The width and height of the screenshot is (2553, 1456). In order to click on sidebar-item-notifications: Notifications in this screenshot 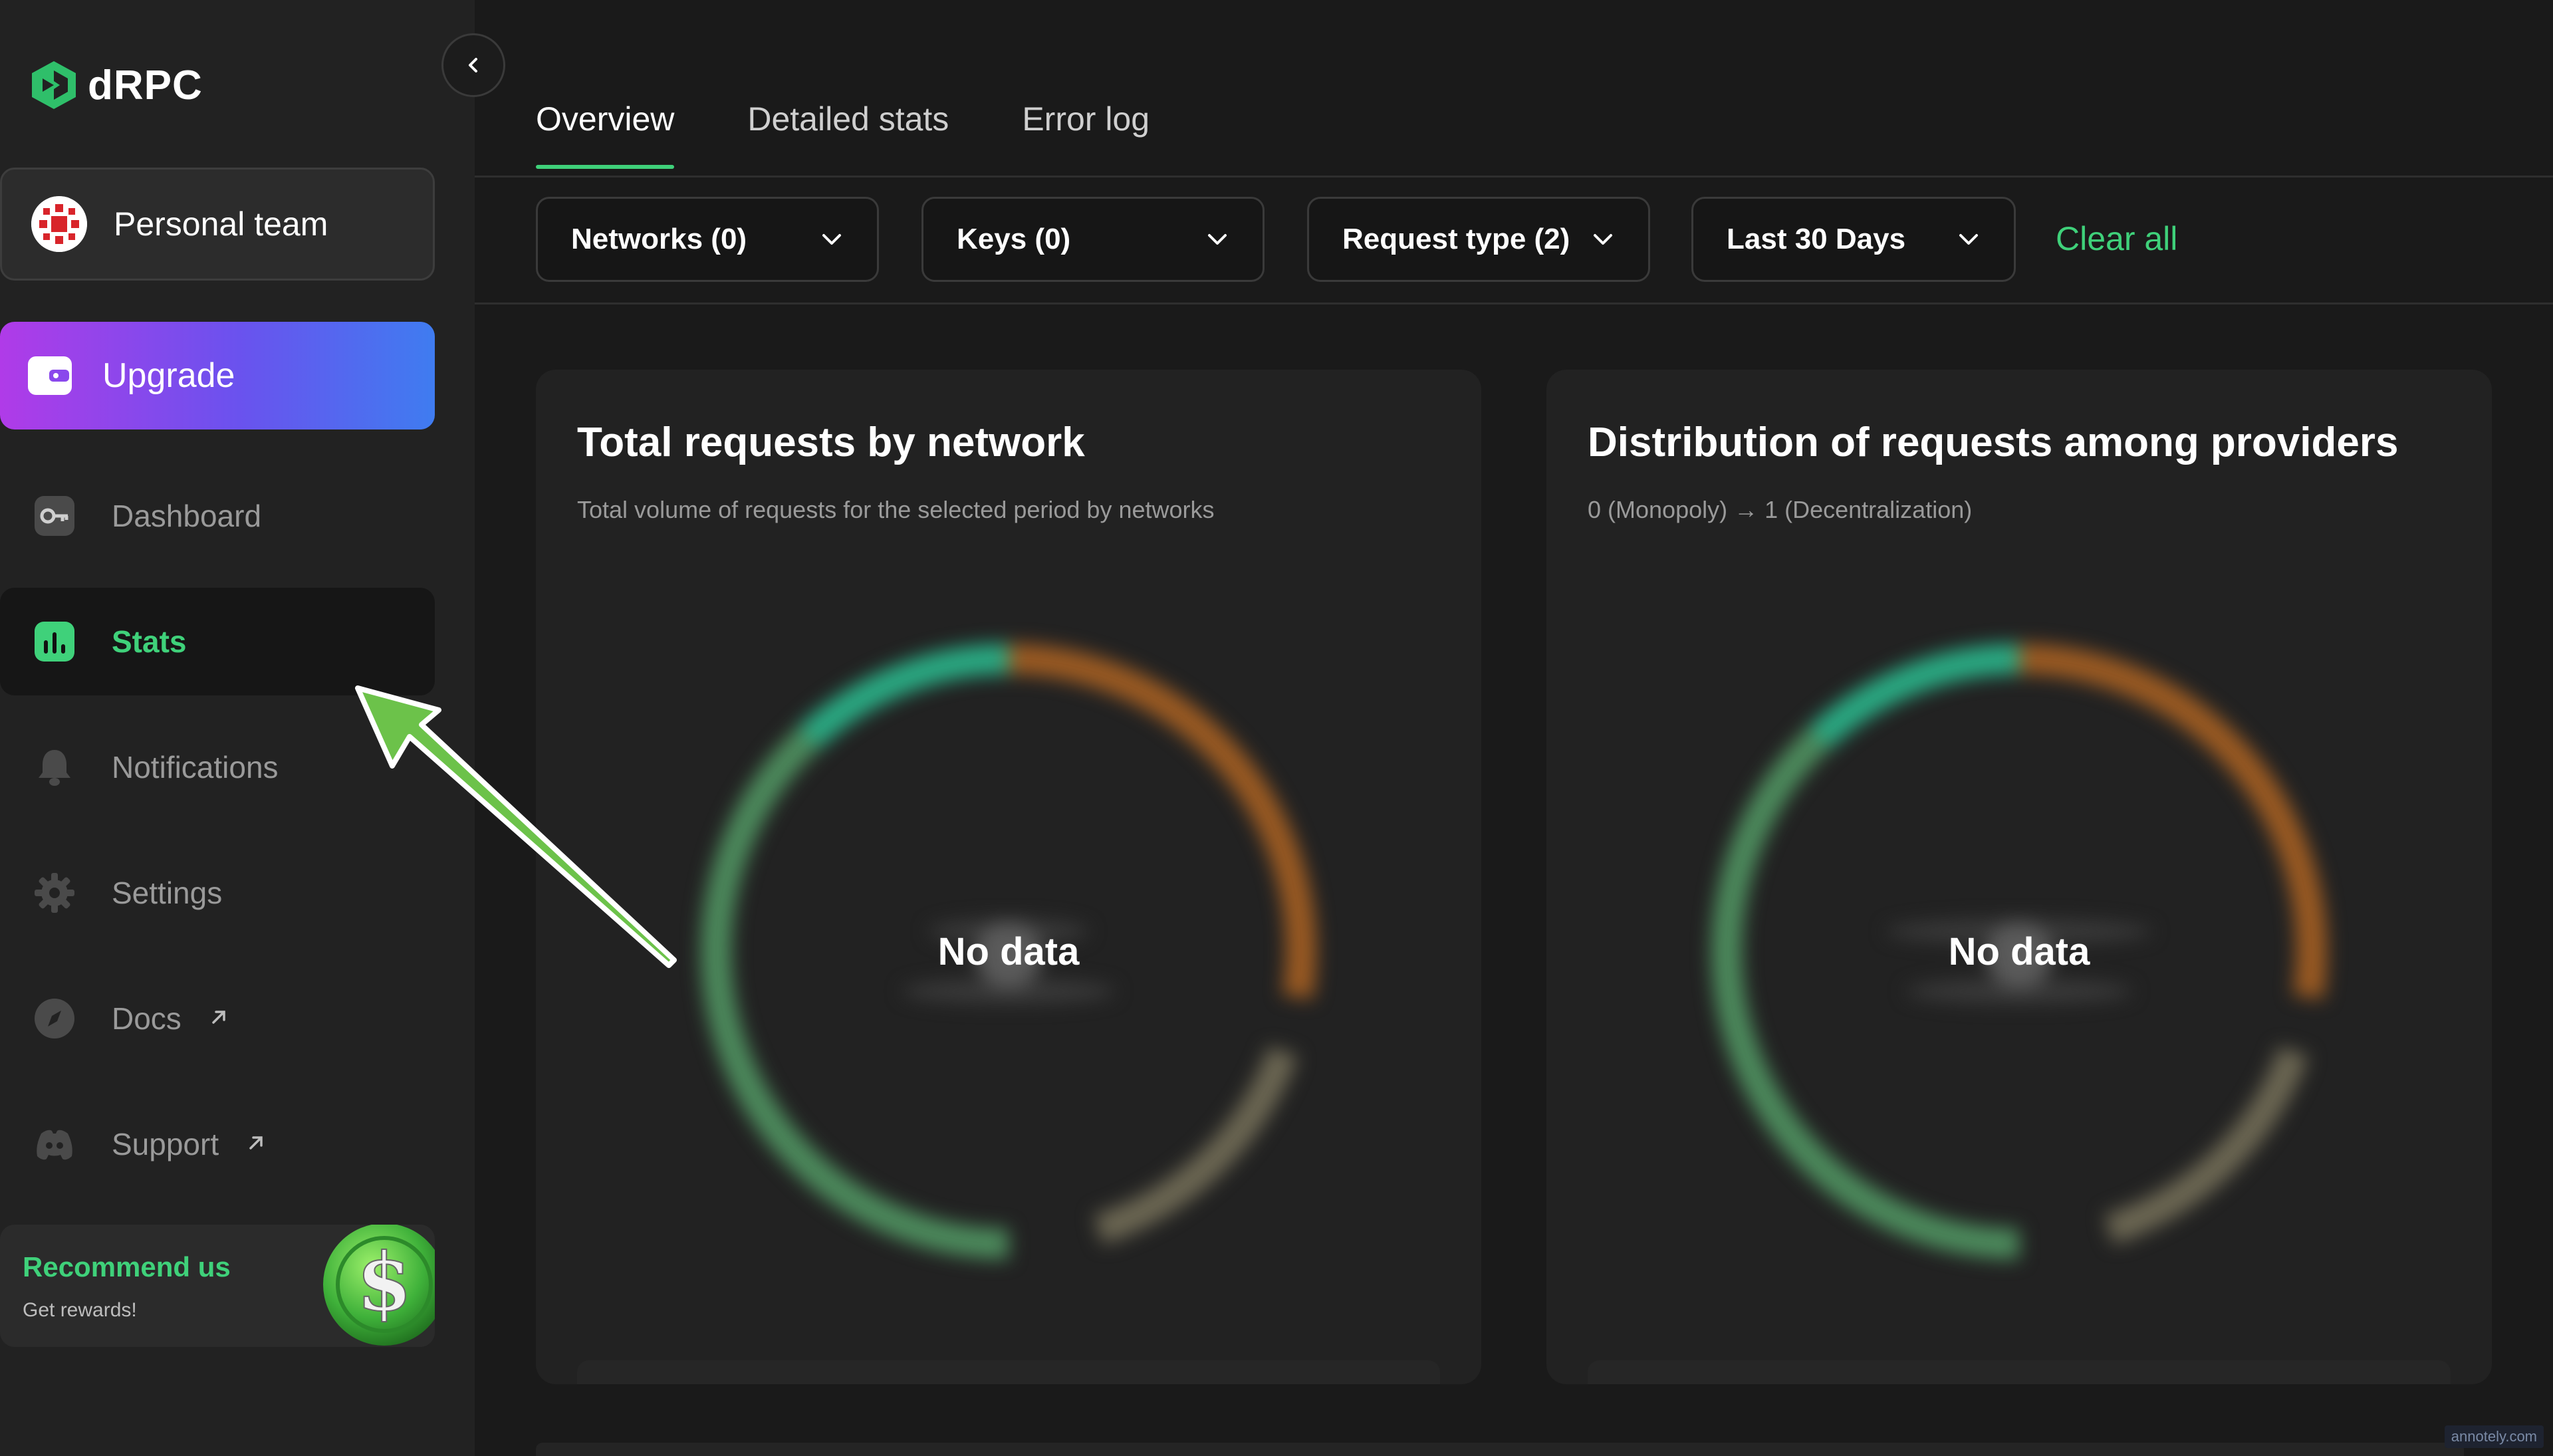, I will do `click(217, 767)`.